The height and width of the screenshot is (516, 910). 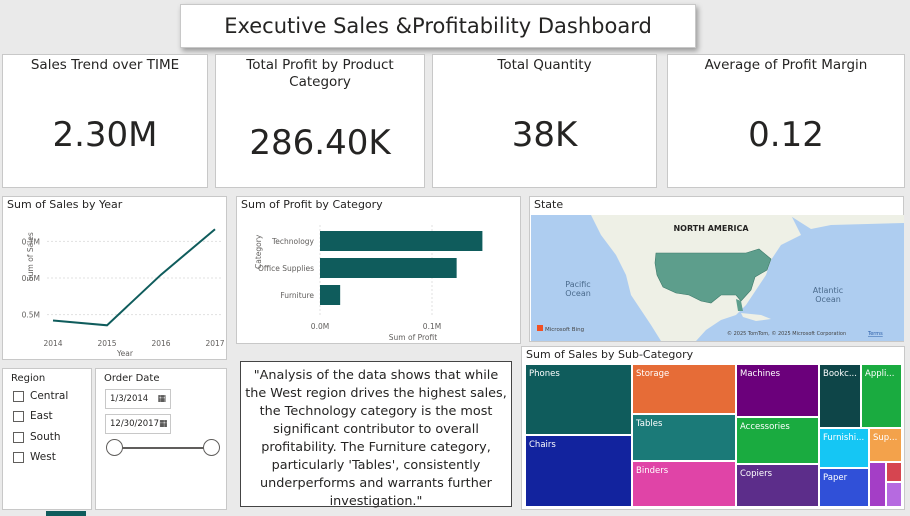 I want to click on line-y-axis-label: Sum of Sales, so click(x=30, y=256).